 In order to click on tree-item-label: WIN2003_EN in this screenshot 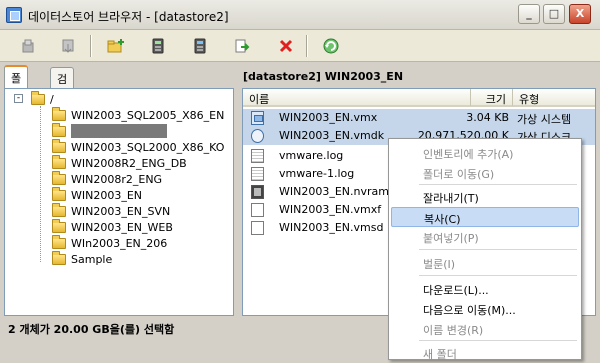, I will do `click(107, 195)`.